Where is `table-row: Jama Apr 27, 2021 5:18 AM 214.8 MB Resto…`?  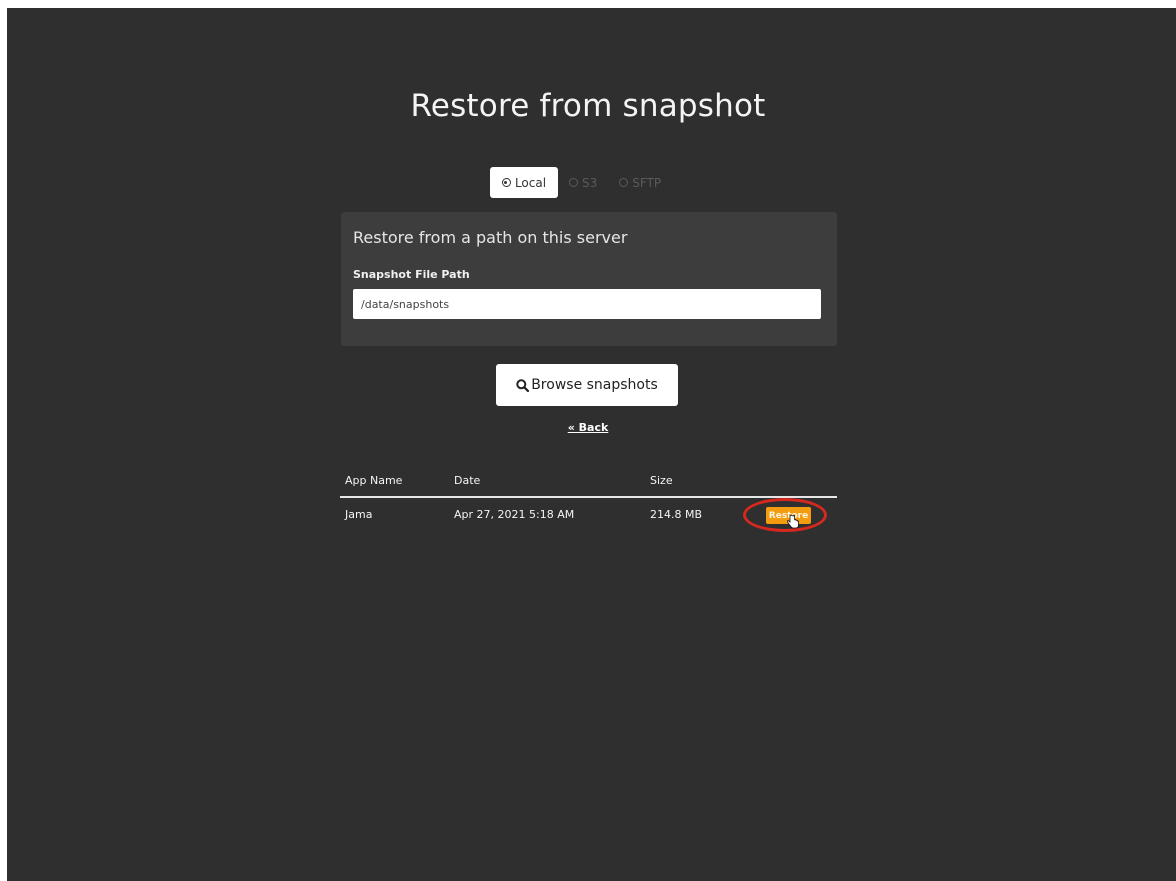
table-row: Jama Apr 27, 2021 5:18 AM 214.8 MB Resto… is located at coordinates (588, 516).